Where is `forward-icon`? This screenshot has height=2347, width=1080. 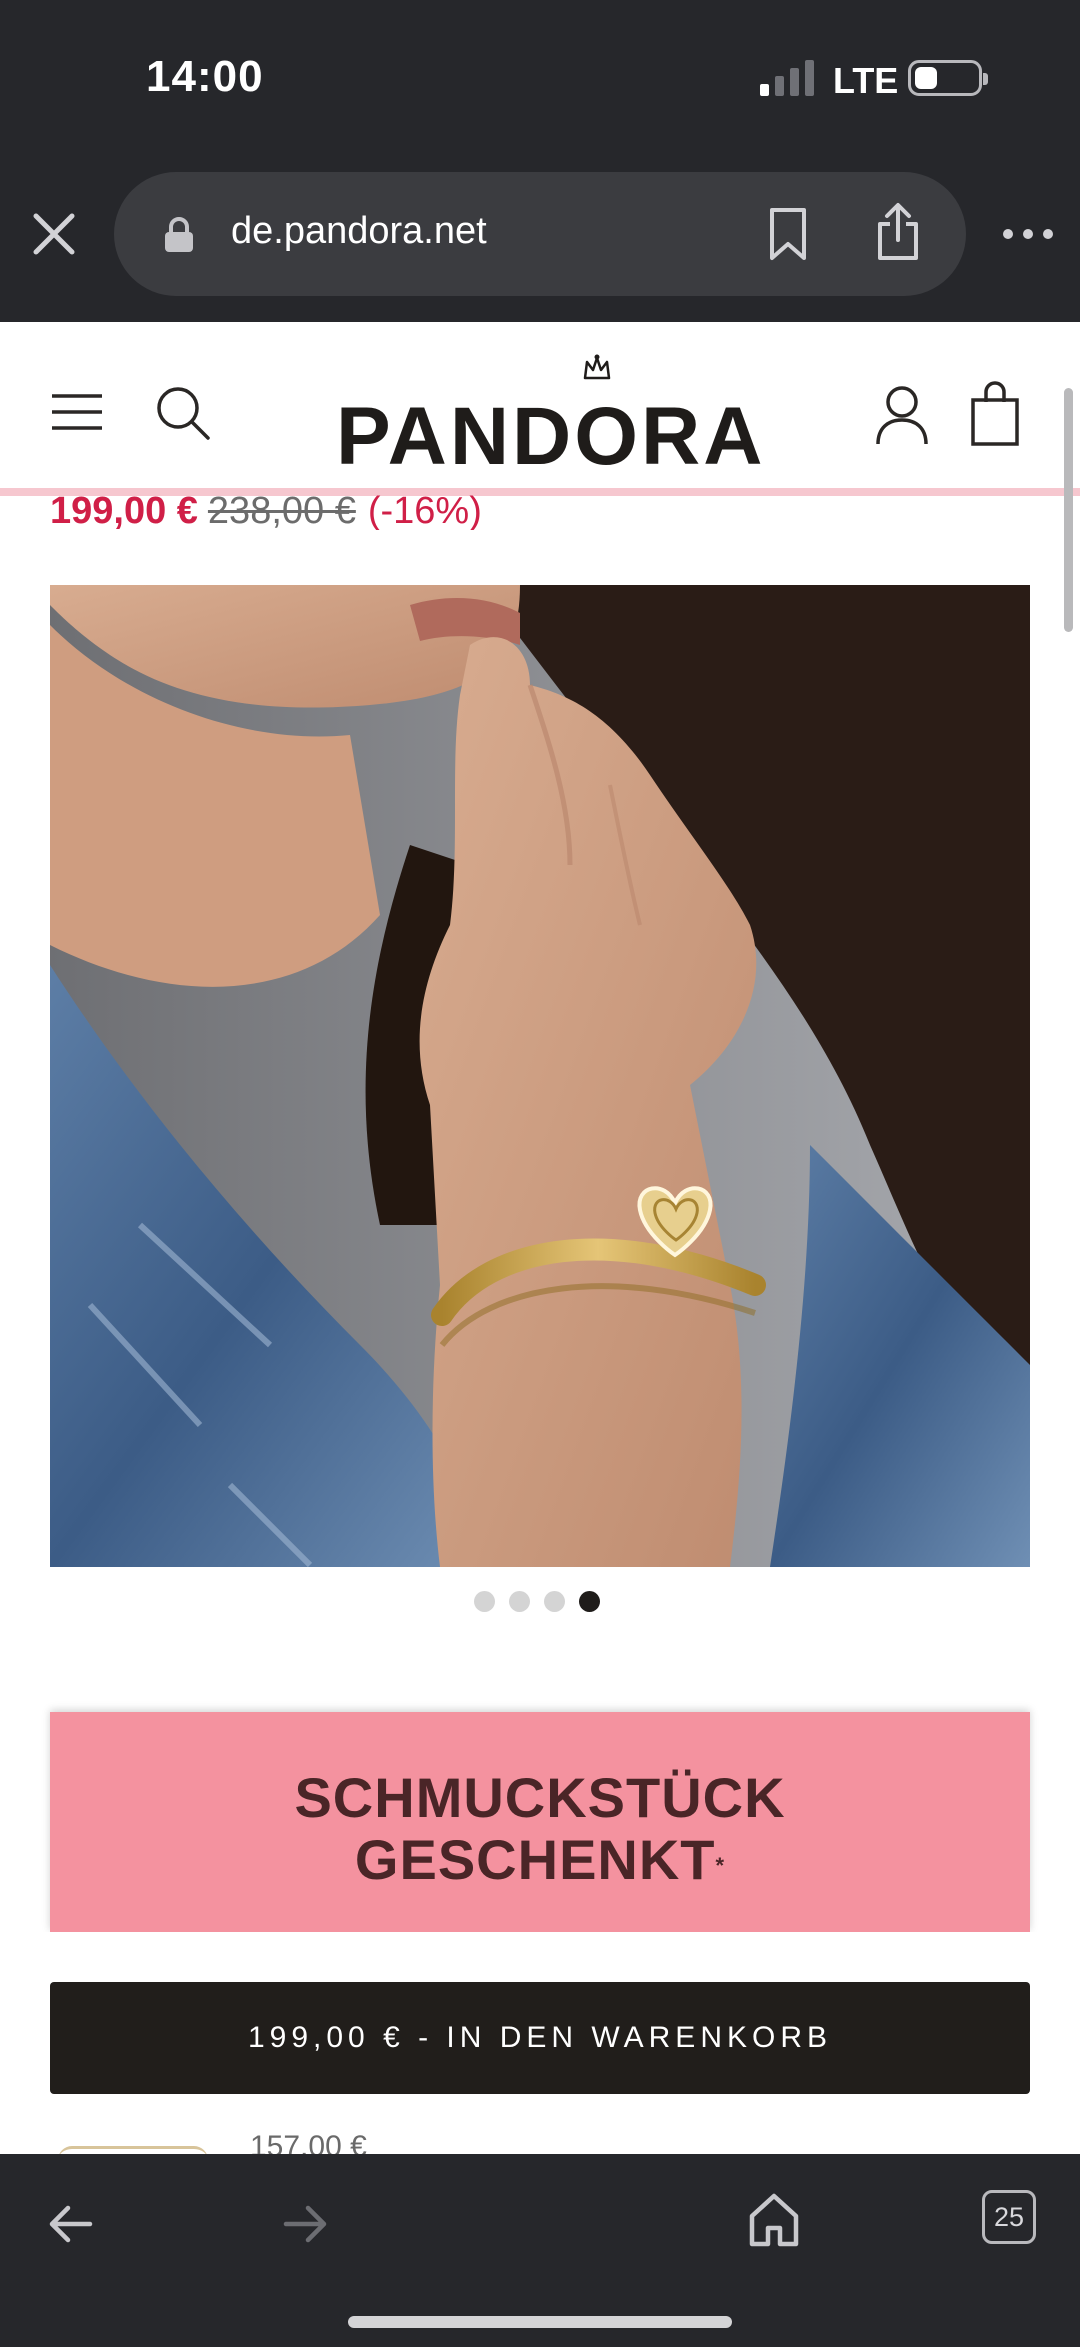 forward-icon is located at coordinates (306, 2224).